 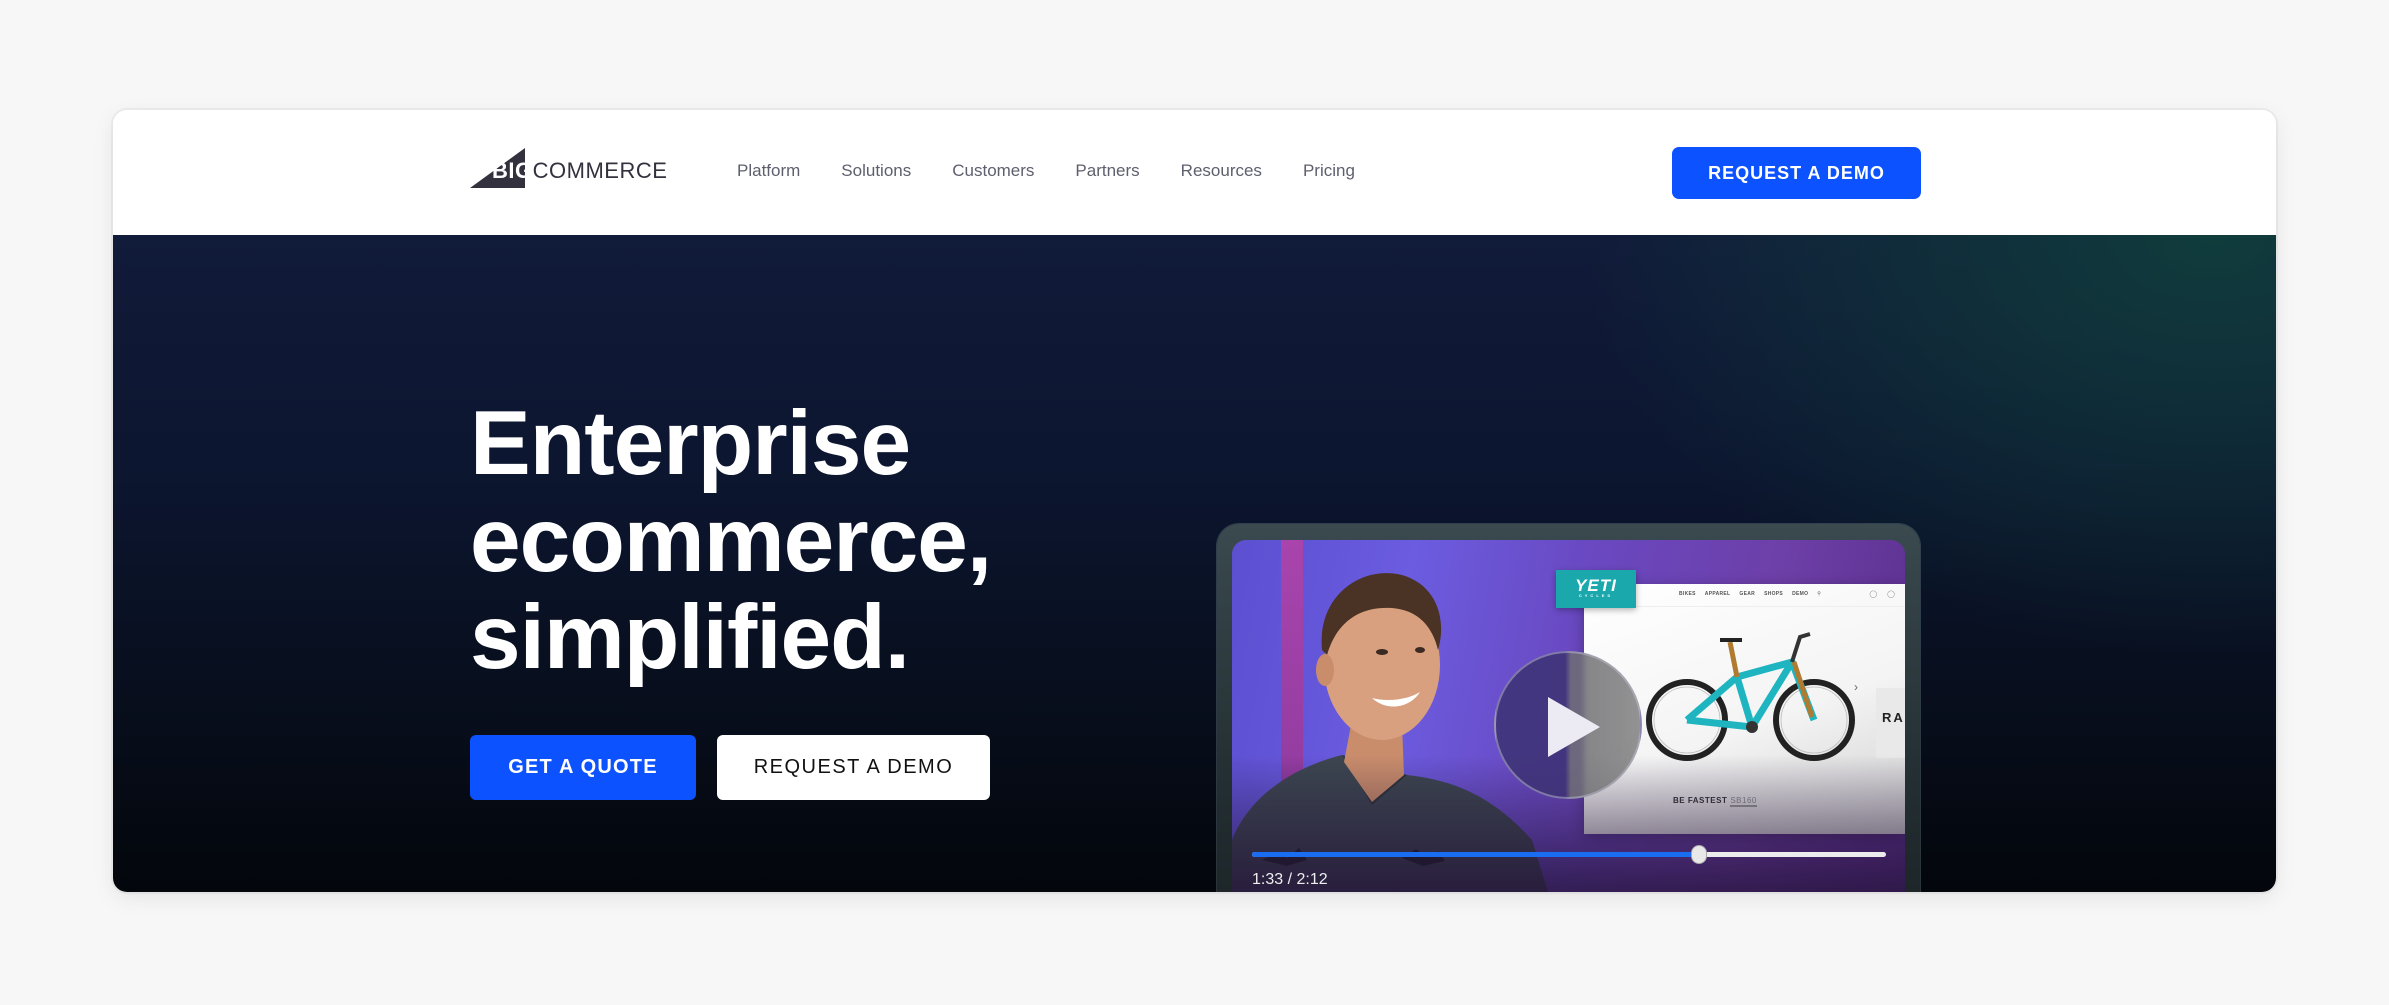 I want to click on mockup-user-icon: ◯, so click(x=1873, y=594).